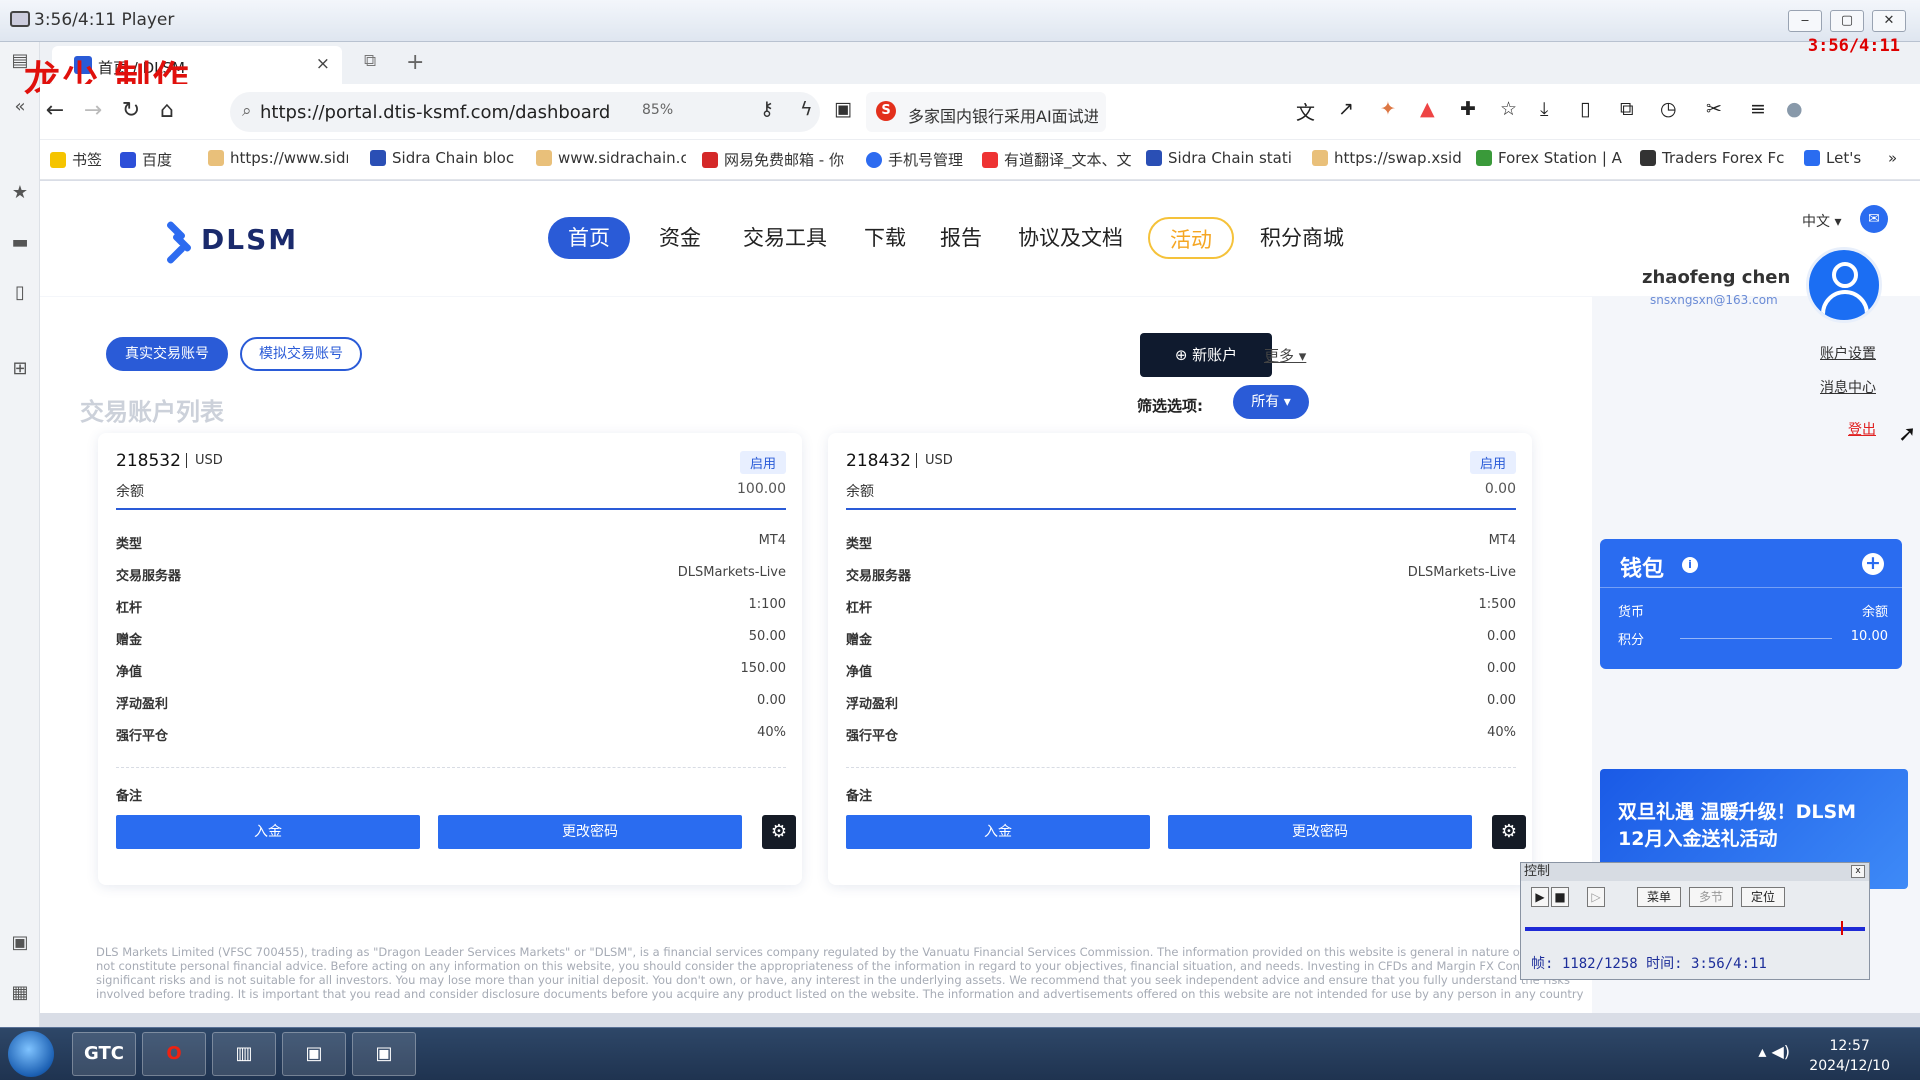 The height and width of the screenshot is (1080, 1920). Describe the element at coordinates (1003, 115) in the screenshot. I see `search-box-text: 多家国内银行采用AI面试进` at that location.